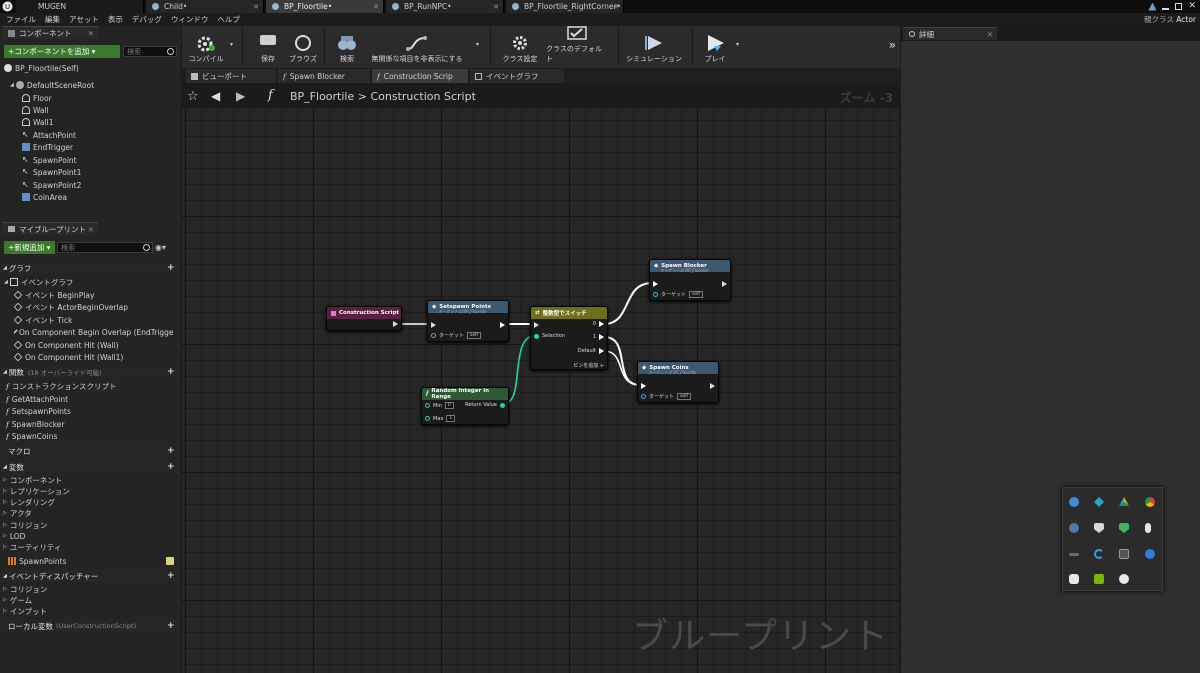  Describe the element at coordinates (94, 307) in the screenshot. I see `event-item: イベント ActorBeginOverlap` at that location.